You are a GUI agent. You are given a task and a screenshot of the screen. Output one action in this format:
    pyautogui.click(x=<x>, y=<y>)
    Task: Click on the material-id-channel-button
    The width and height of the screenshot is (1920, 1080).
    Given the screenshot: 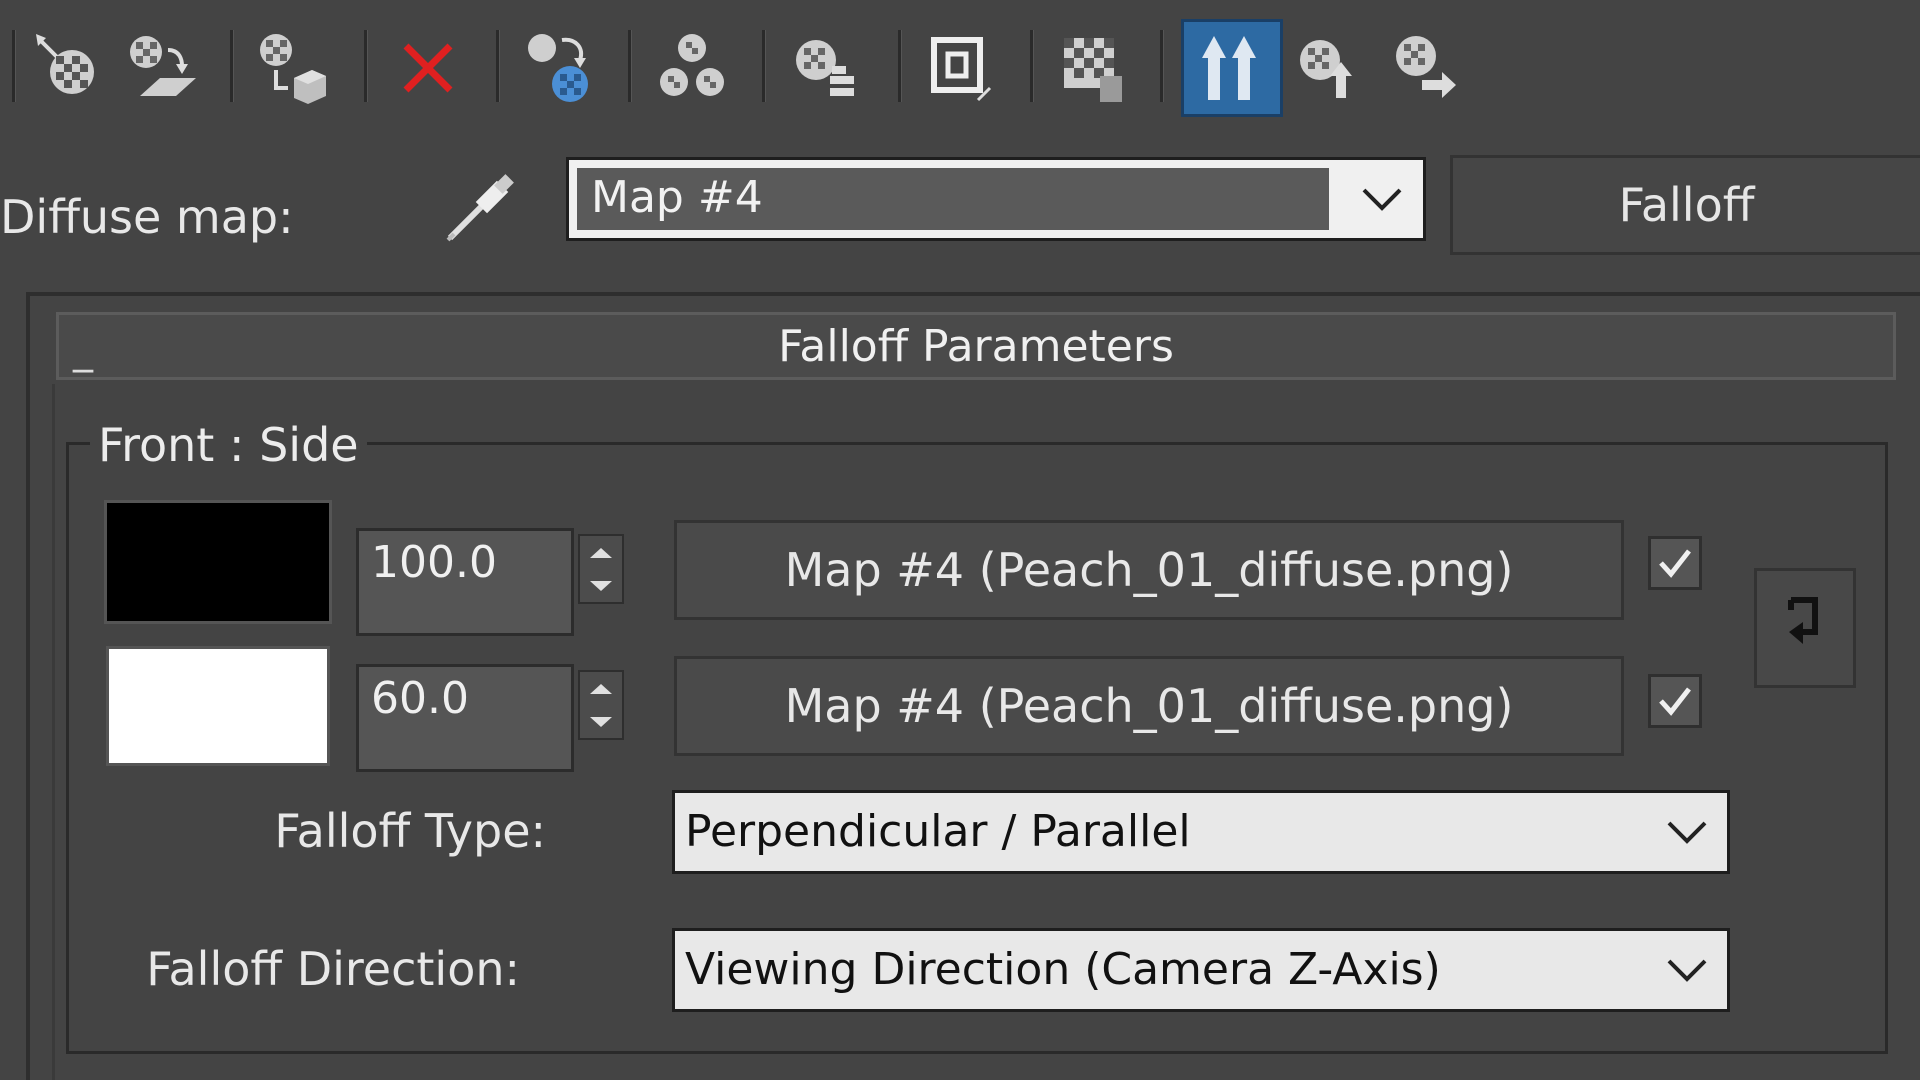 What is the action you would take?
    pyautogui.click(x=824, y=68)
    